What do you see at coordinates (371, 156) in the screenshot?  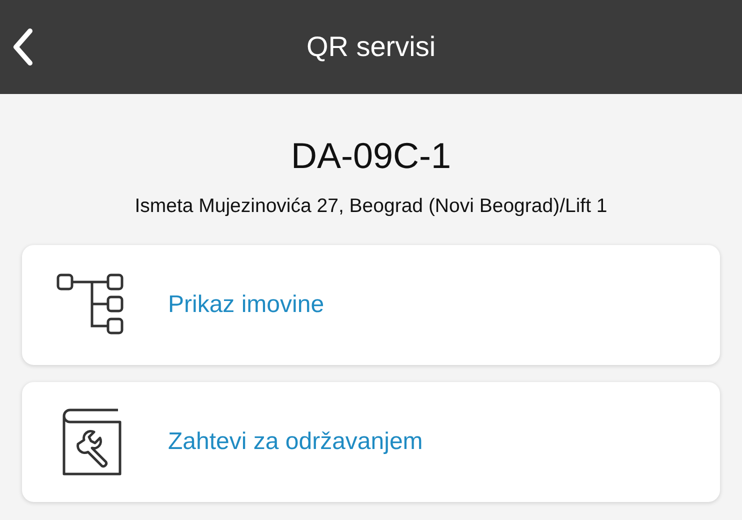 I see `device-code: DA-09C-1` at bounding box center [371, 156].